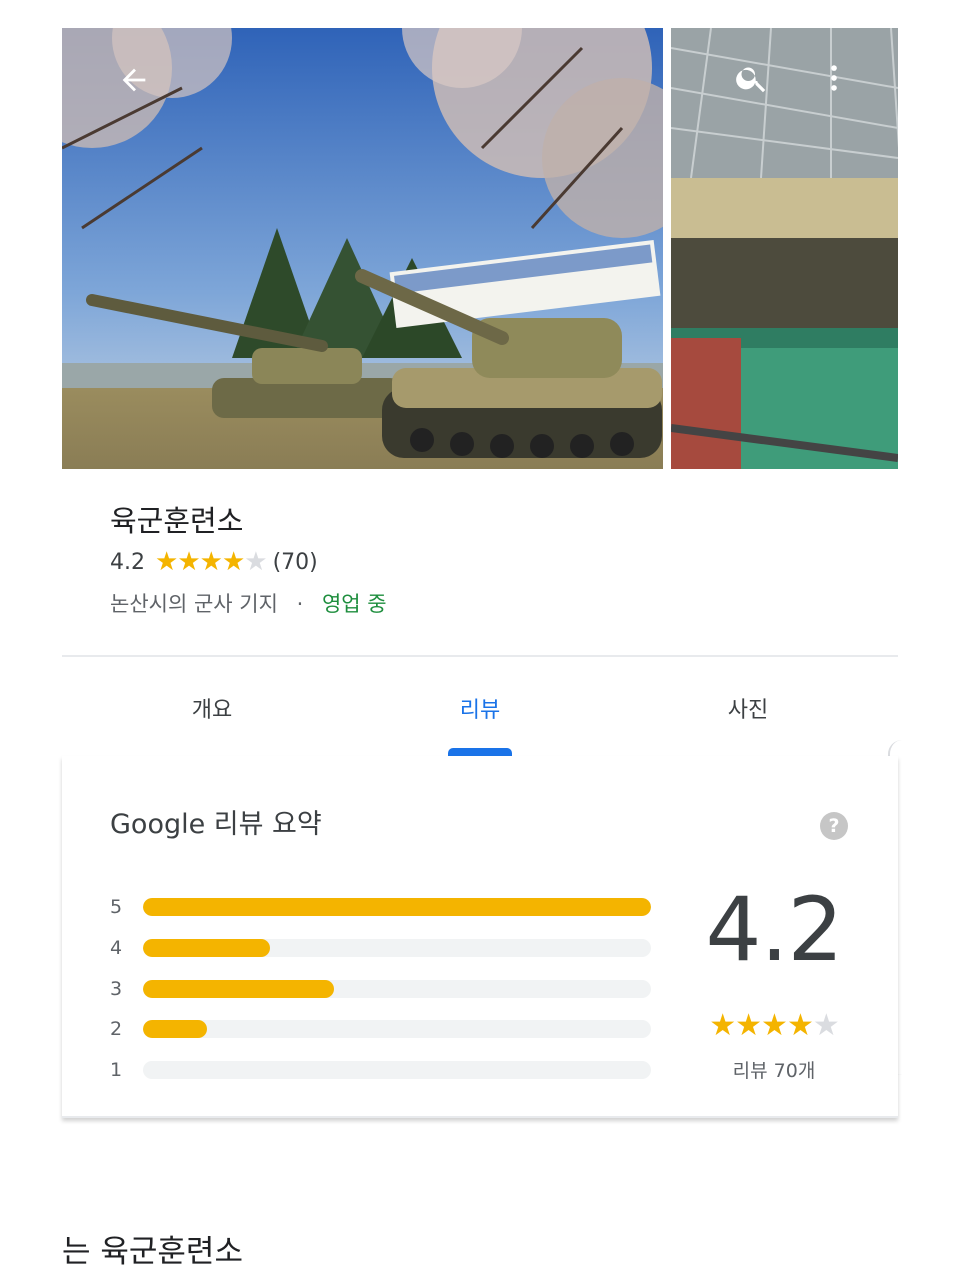  I want to click on star-level-label: 1, so click(116, 1070).